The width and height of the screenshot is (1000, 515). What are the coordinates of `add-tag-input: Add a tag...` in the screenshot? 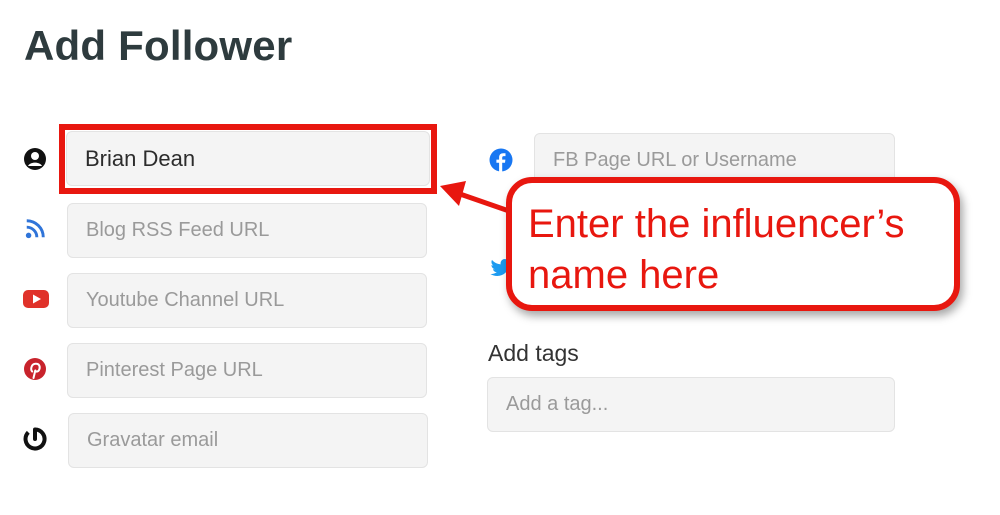 It's located at (691, 404).